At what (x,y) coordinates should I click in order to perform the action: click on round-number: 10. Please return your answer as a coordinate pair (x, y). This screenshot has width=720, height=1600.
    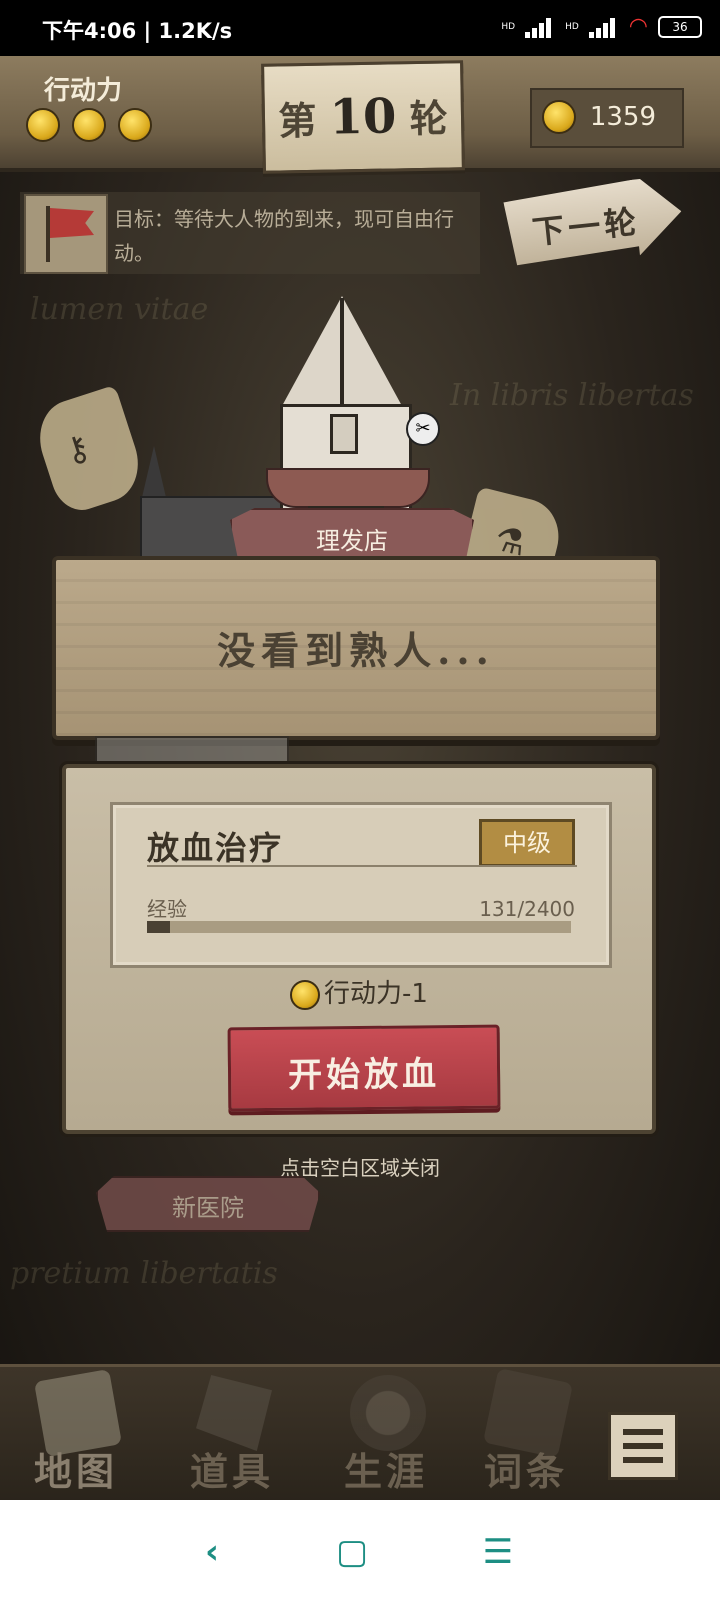
    Looking at the image, I should click on (363, 117).